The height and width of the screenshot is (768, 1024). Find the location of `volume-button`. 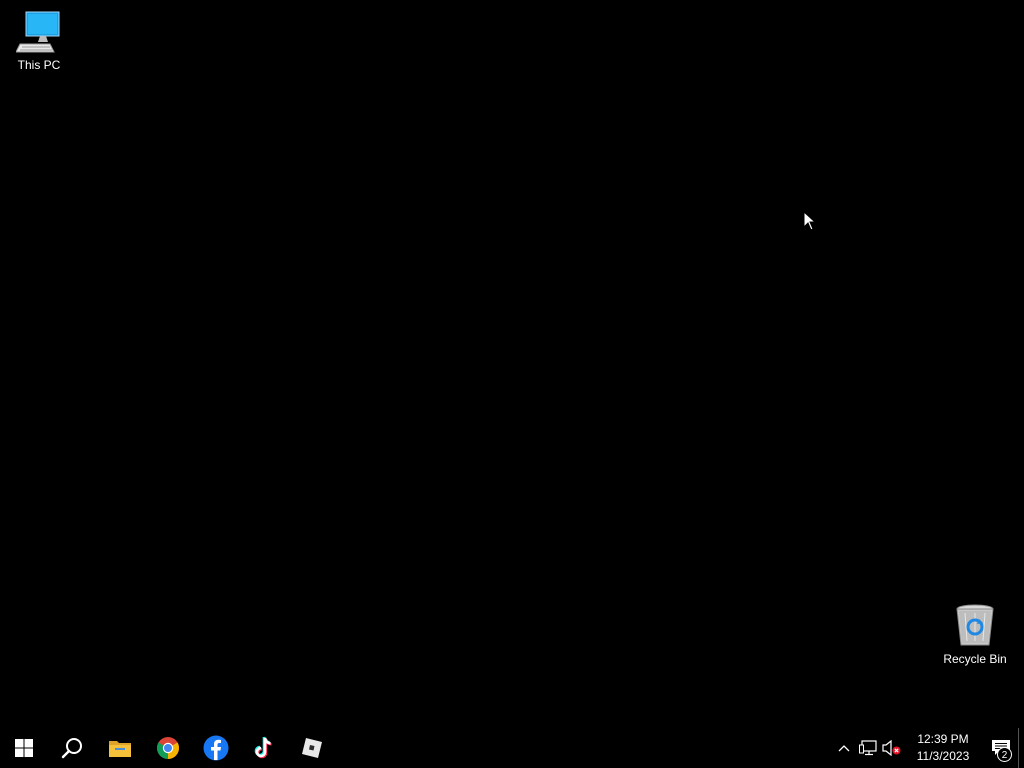

volume-button is located at coordinates (892, 748).